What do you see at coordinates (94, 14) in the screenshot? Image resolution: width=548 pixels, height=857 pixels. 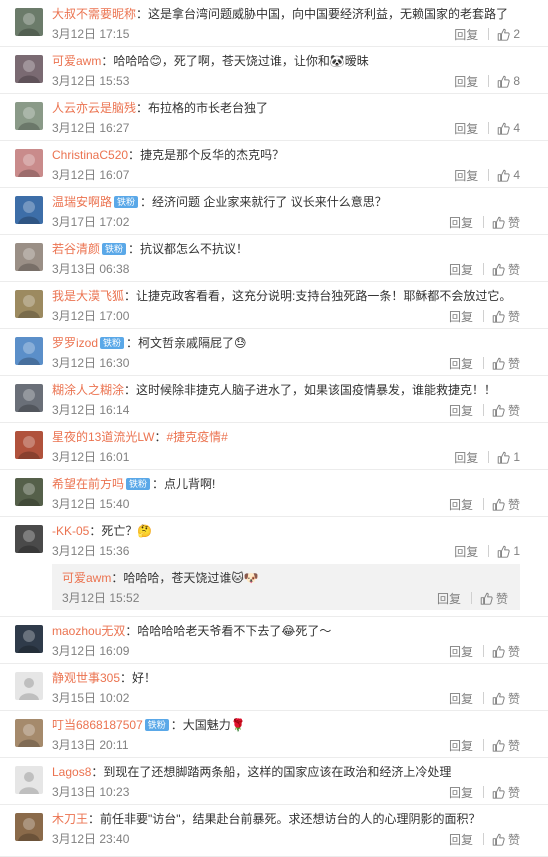 I see `username-link: 大叔不需要昵称` at bounding box center [94, 14].